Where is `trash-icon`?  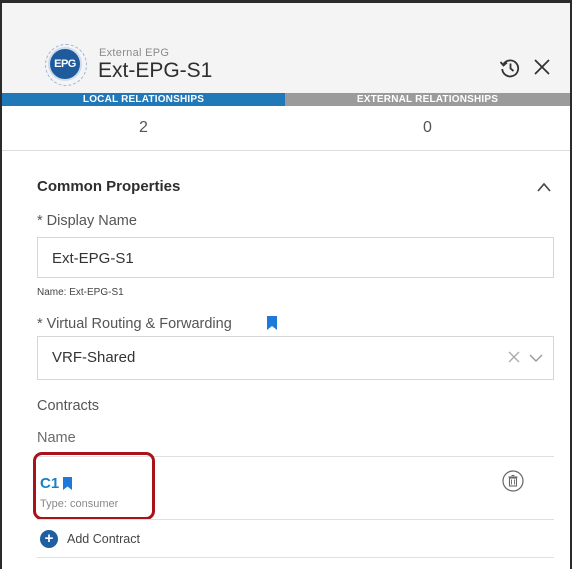
trash-icon is located at coordinates (513, 481).